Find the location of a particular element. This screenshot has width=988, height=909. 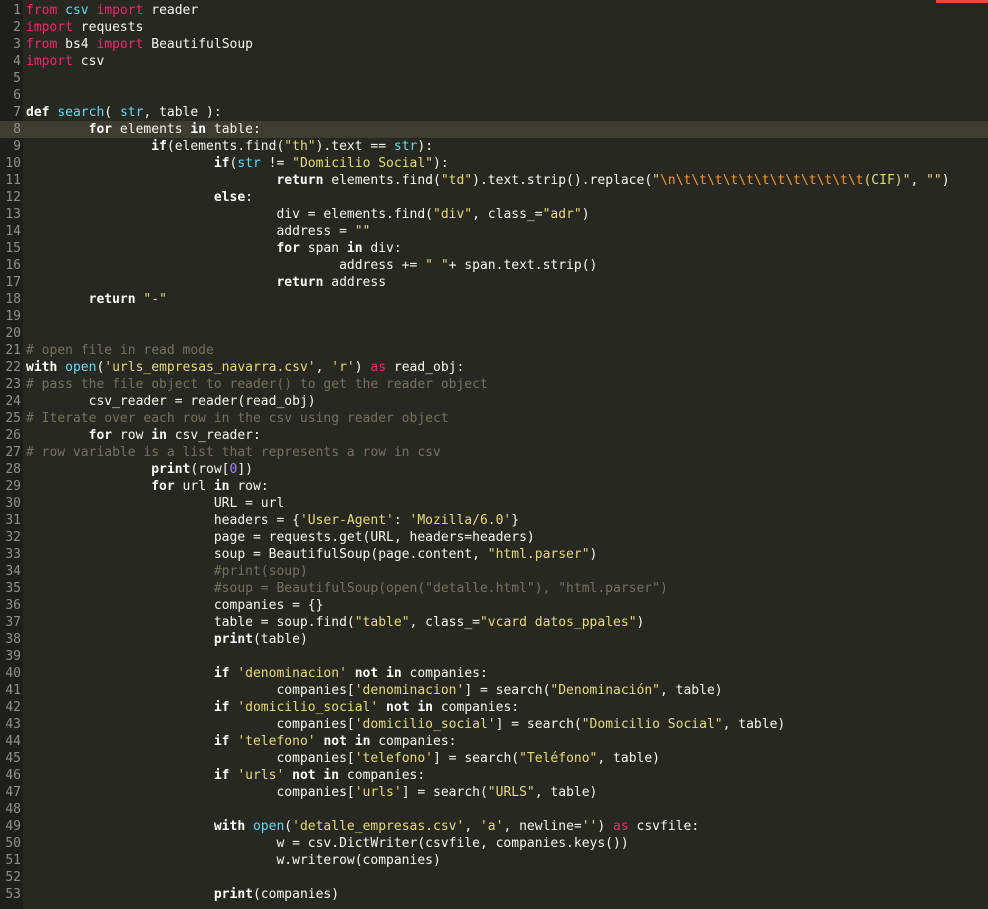

code-line: 10 if(str != "Domicilio Social"): is located at coordinates (494, 163).